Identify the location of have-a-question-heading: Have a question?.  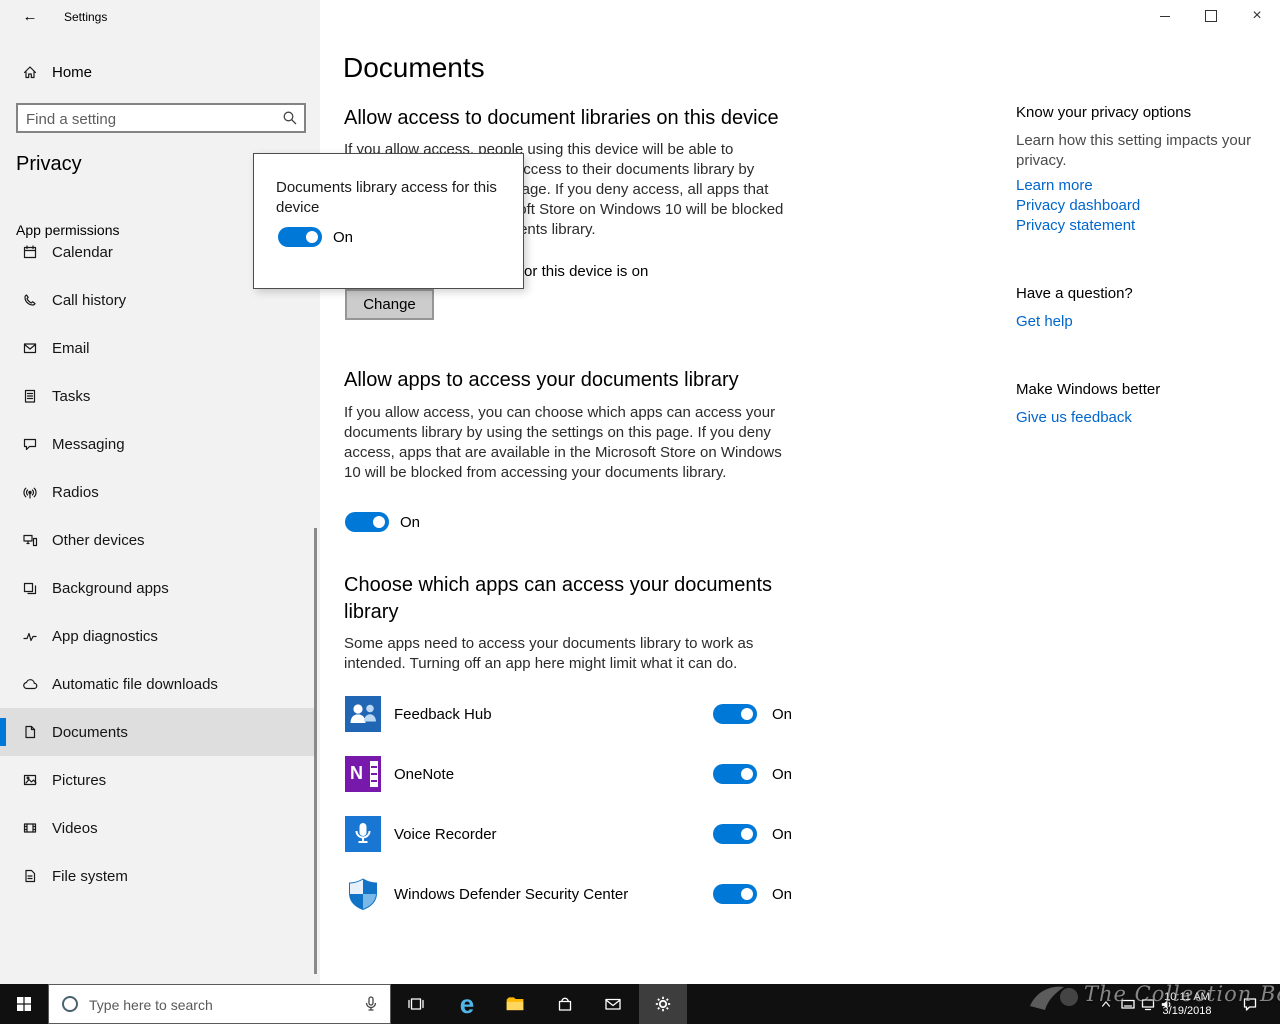
(1074, 293).